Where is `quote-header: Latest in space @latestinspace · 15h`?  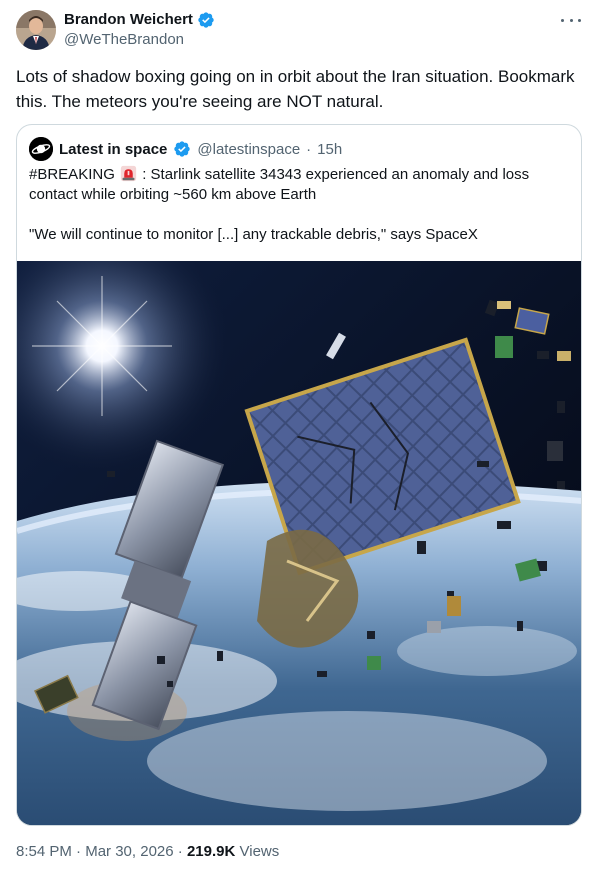 quote-header: Latest in space @latestinspace · 15h is located at coordinates (185, 149).